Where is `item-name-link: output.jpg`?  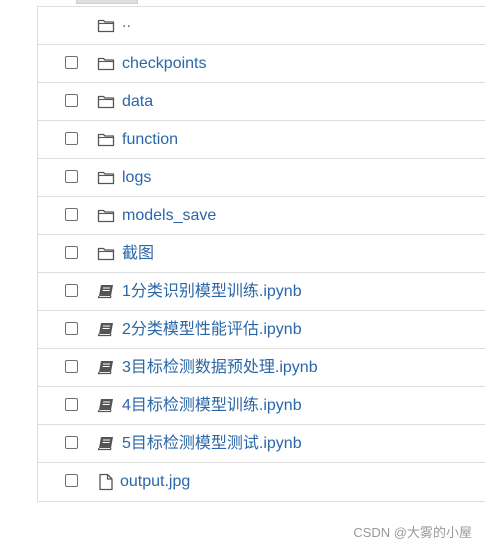 item-name-link: output.jpg is located at coordinates (155, 482).